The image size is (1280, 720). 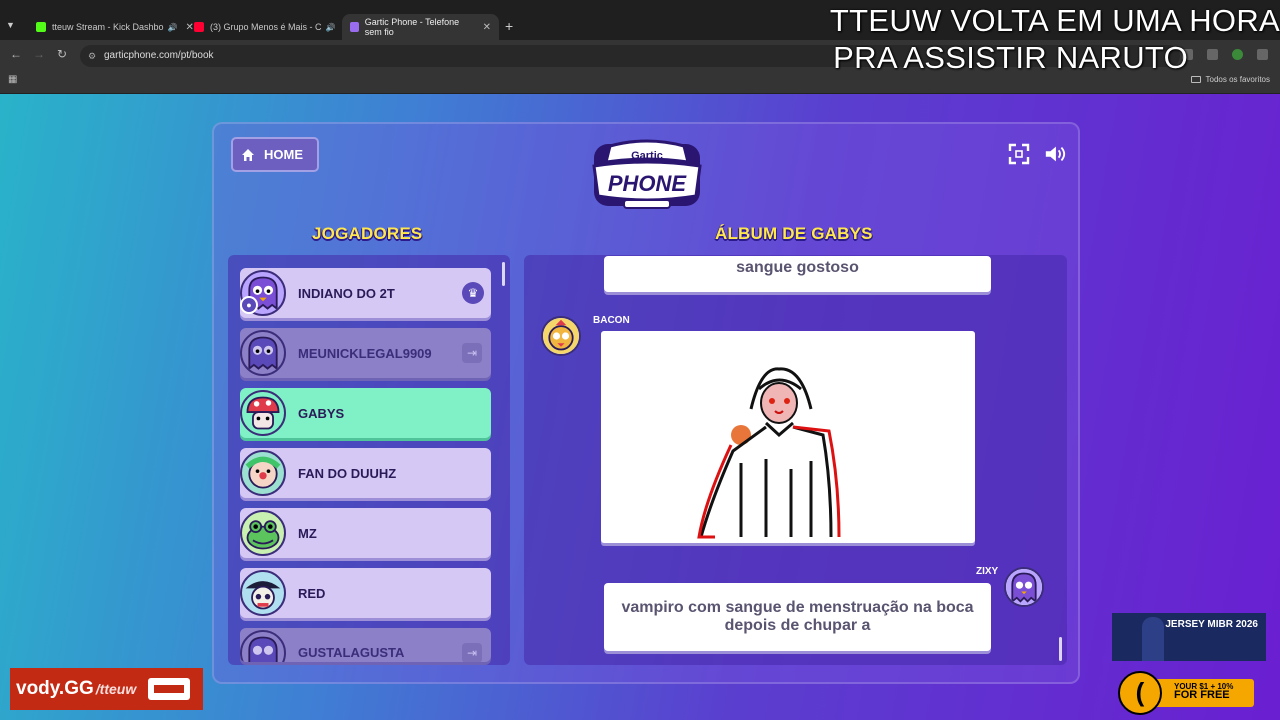 I want to click on gartic-phone-logo: Gartic PHONE, so click(x=647, y=174).